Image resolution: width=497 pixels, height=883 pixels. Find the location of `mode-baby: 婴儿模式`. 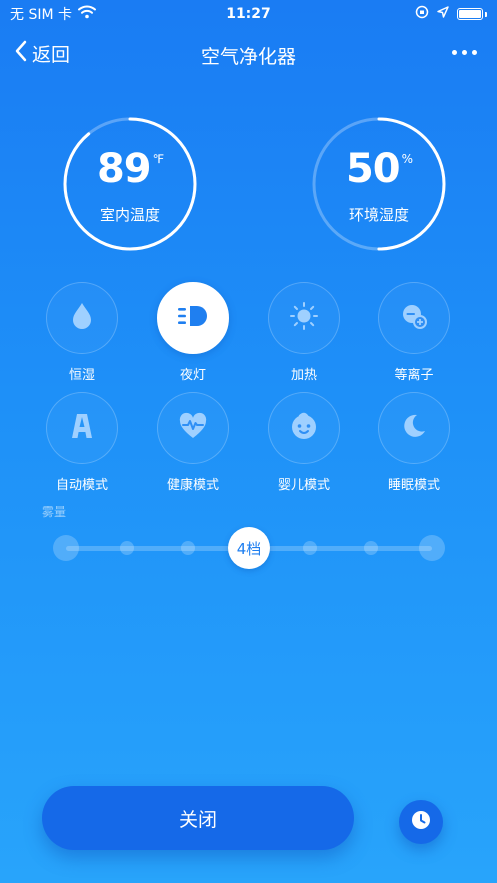

mode-baby: 婴儿模式 is located at coordinates (304, 442).